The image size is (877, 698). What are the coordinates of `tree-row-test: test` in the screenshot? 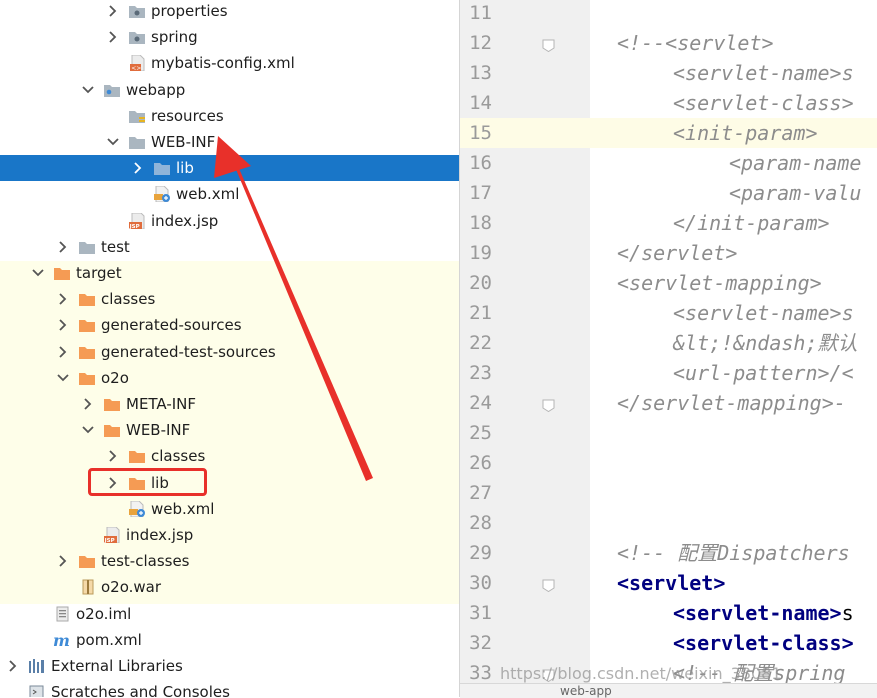 It's located at (229, 247).